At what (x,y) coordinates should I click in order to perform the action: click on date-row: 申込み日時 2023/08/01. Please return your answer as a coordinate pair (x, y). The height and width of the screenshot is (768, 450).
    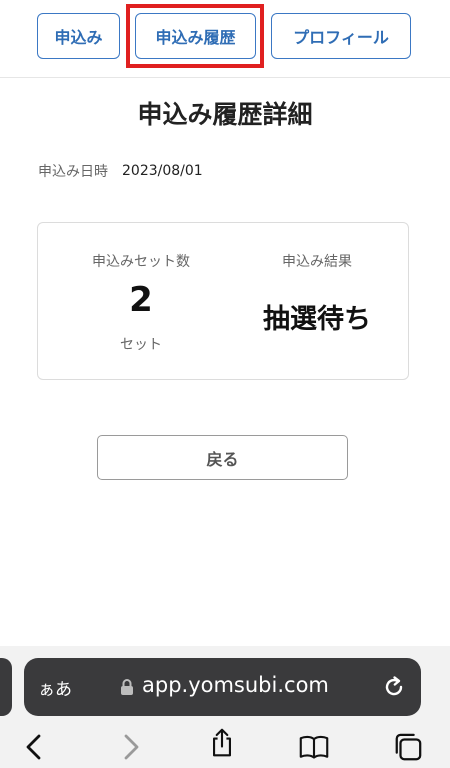
    Looking at the image, I should click on (120, 171).